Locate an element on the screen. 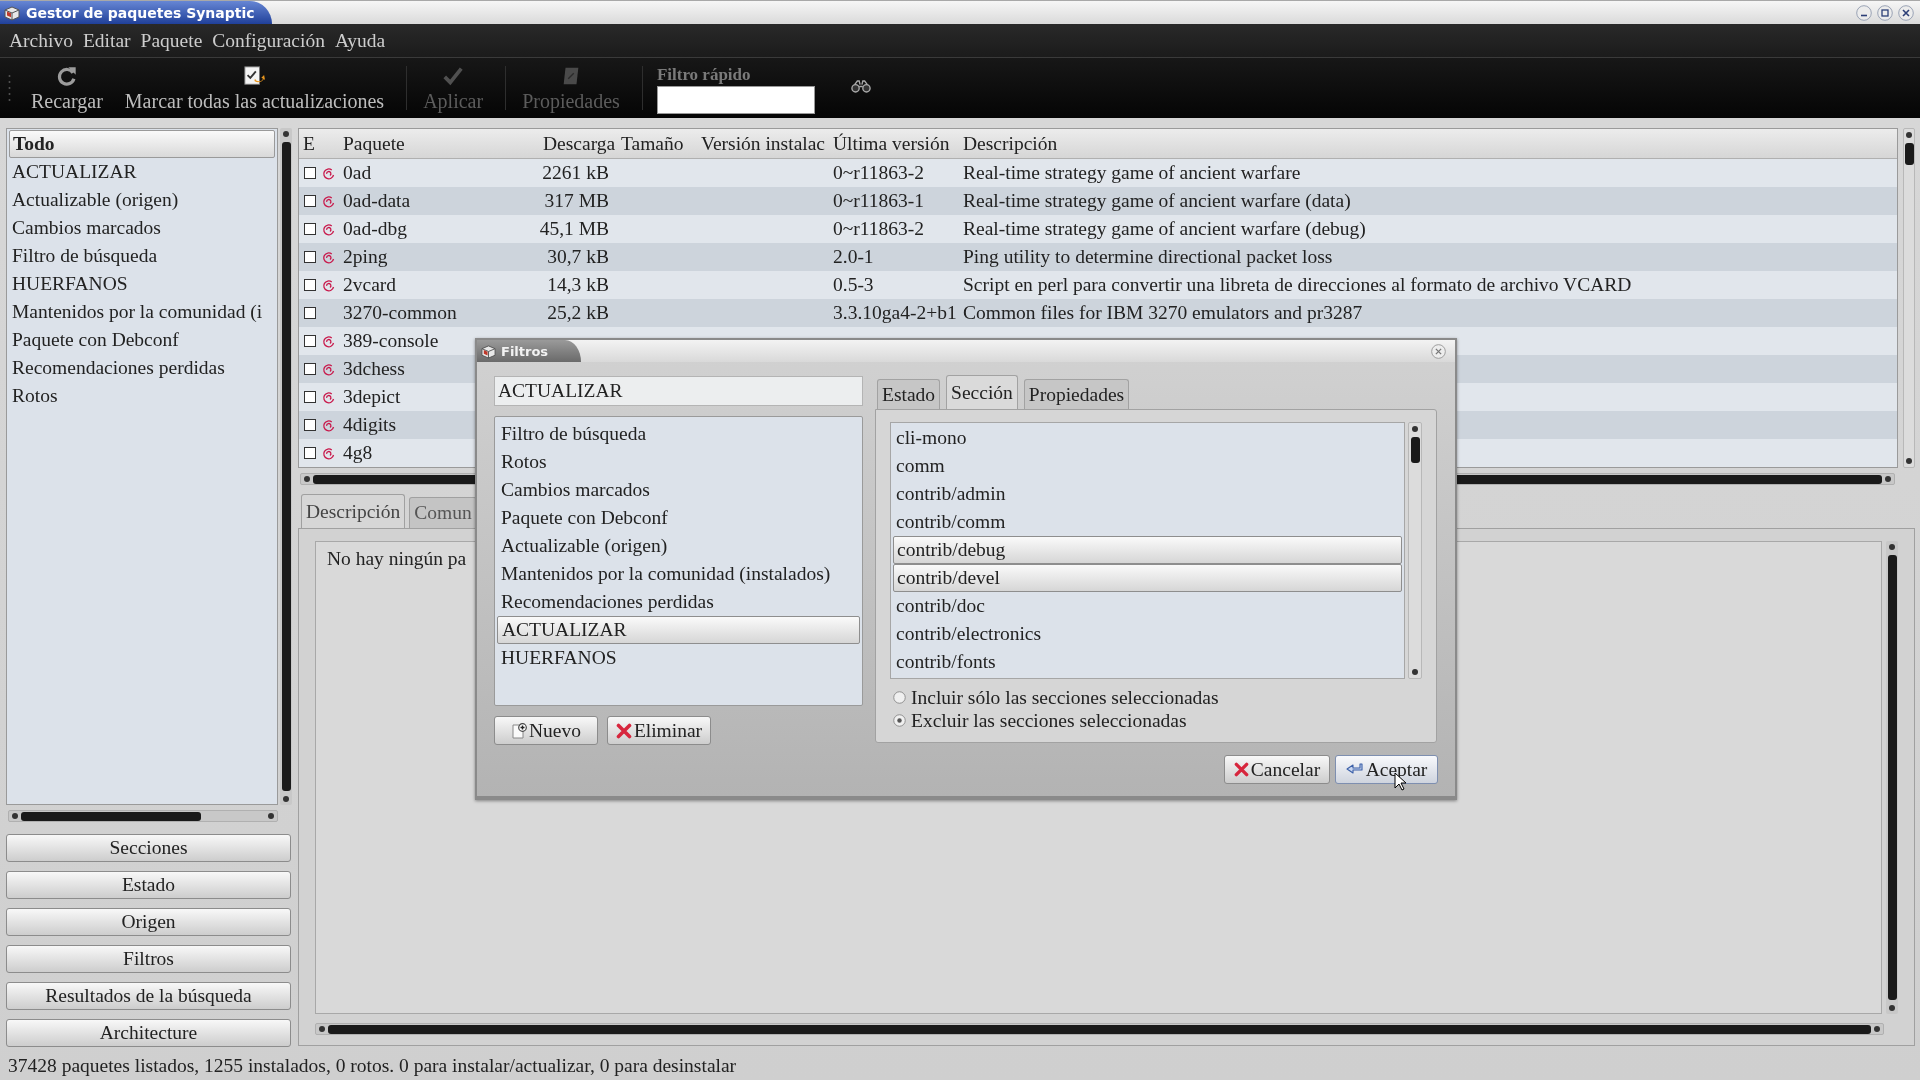 The image size is (1920, 1080). view-button: Resultados de la búsqueda is located at coordinates (148, 996).